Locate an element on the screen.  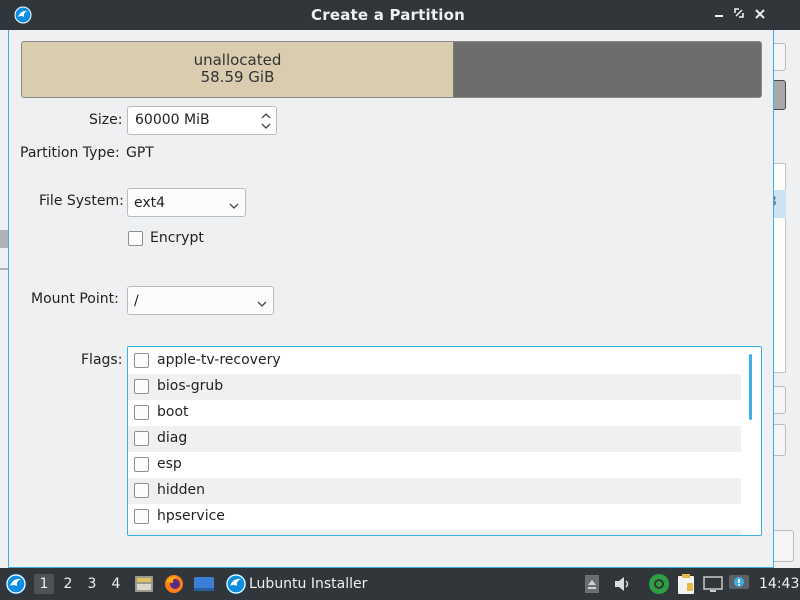
partition-bar: unallocated 58.59 GiB is located at coordinates (391, 69).